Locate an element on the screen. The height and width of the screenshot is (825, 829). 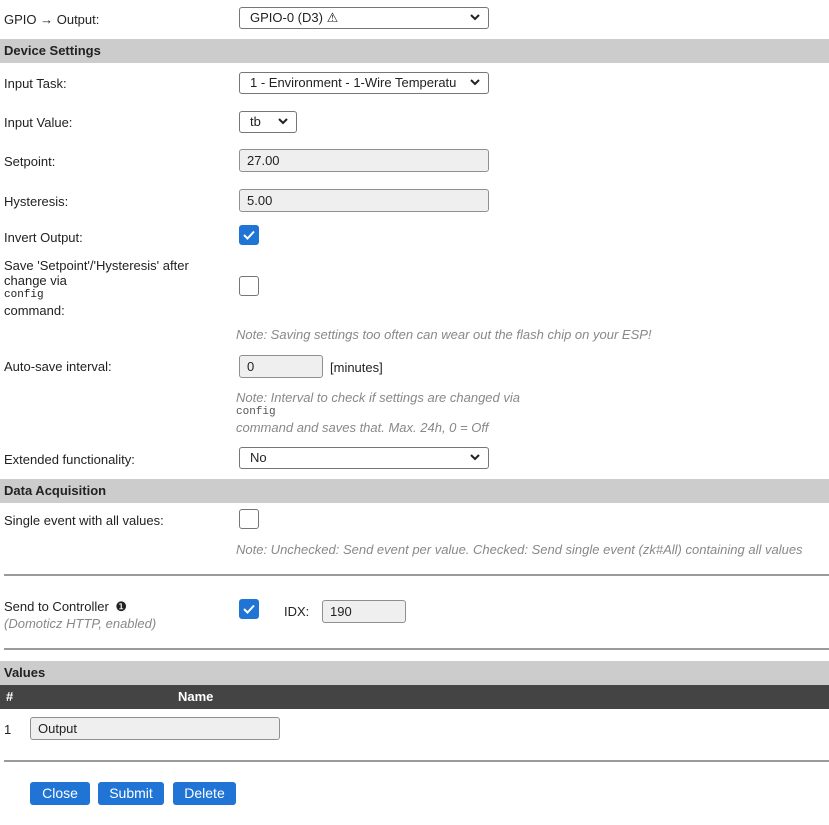
input-value-select: tb is located at coordinates (268, 122).